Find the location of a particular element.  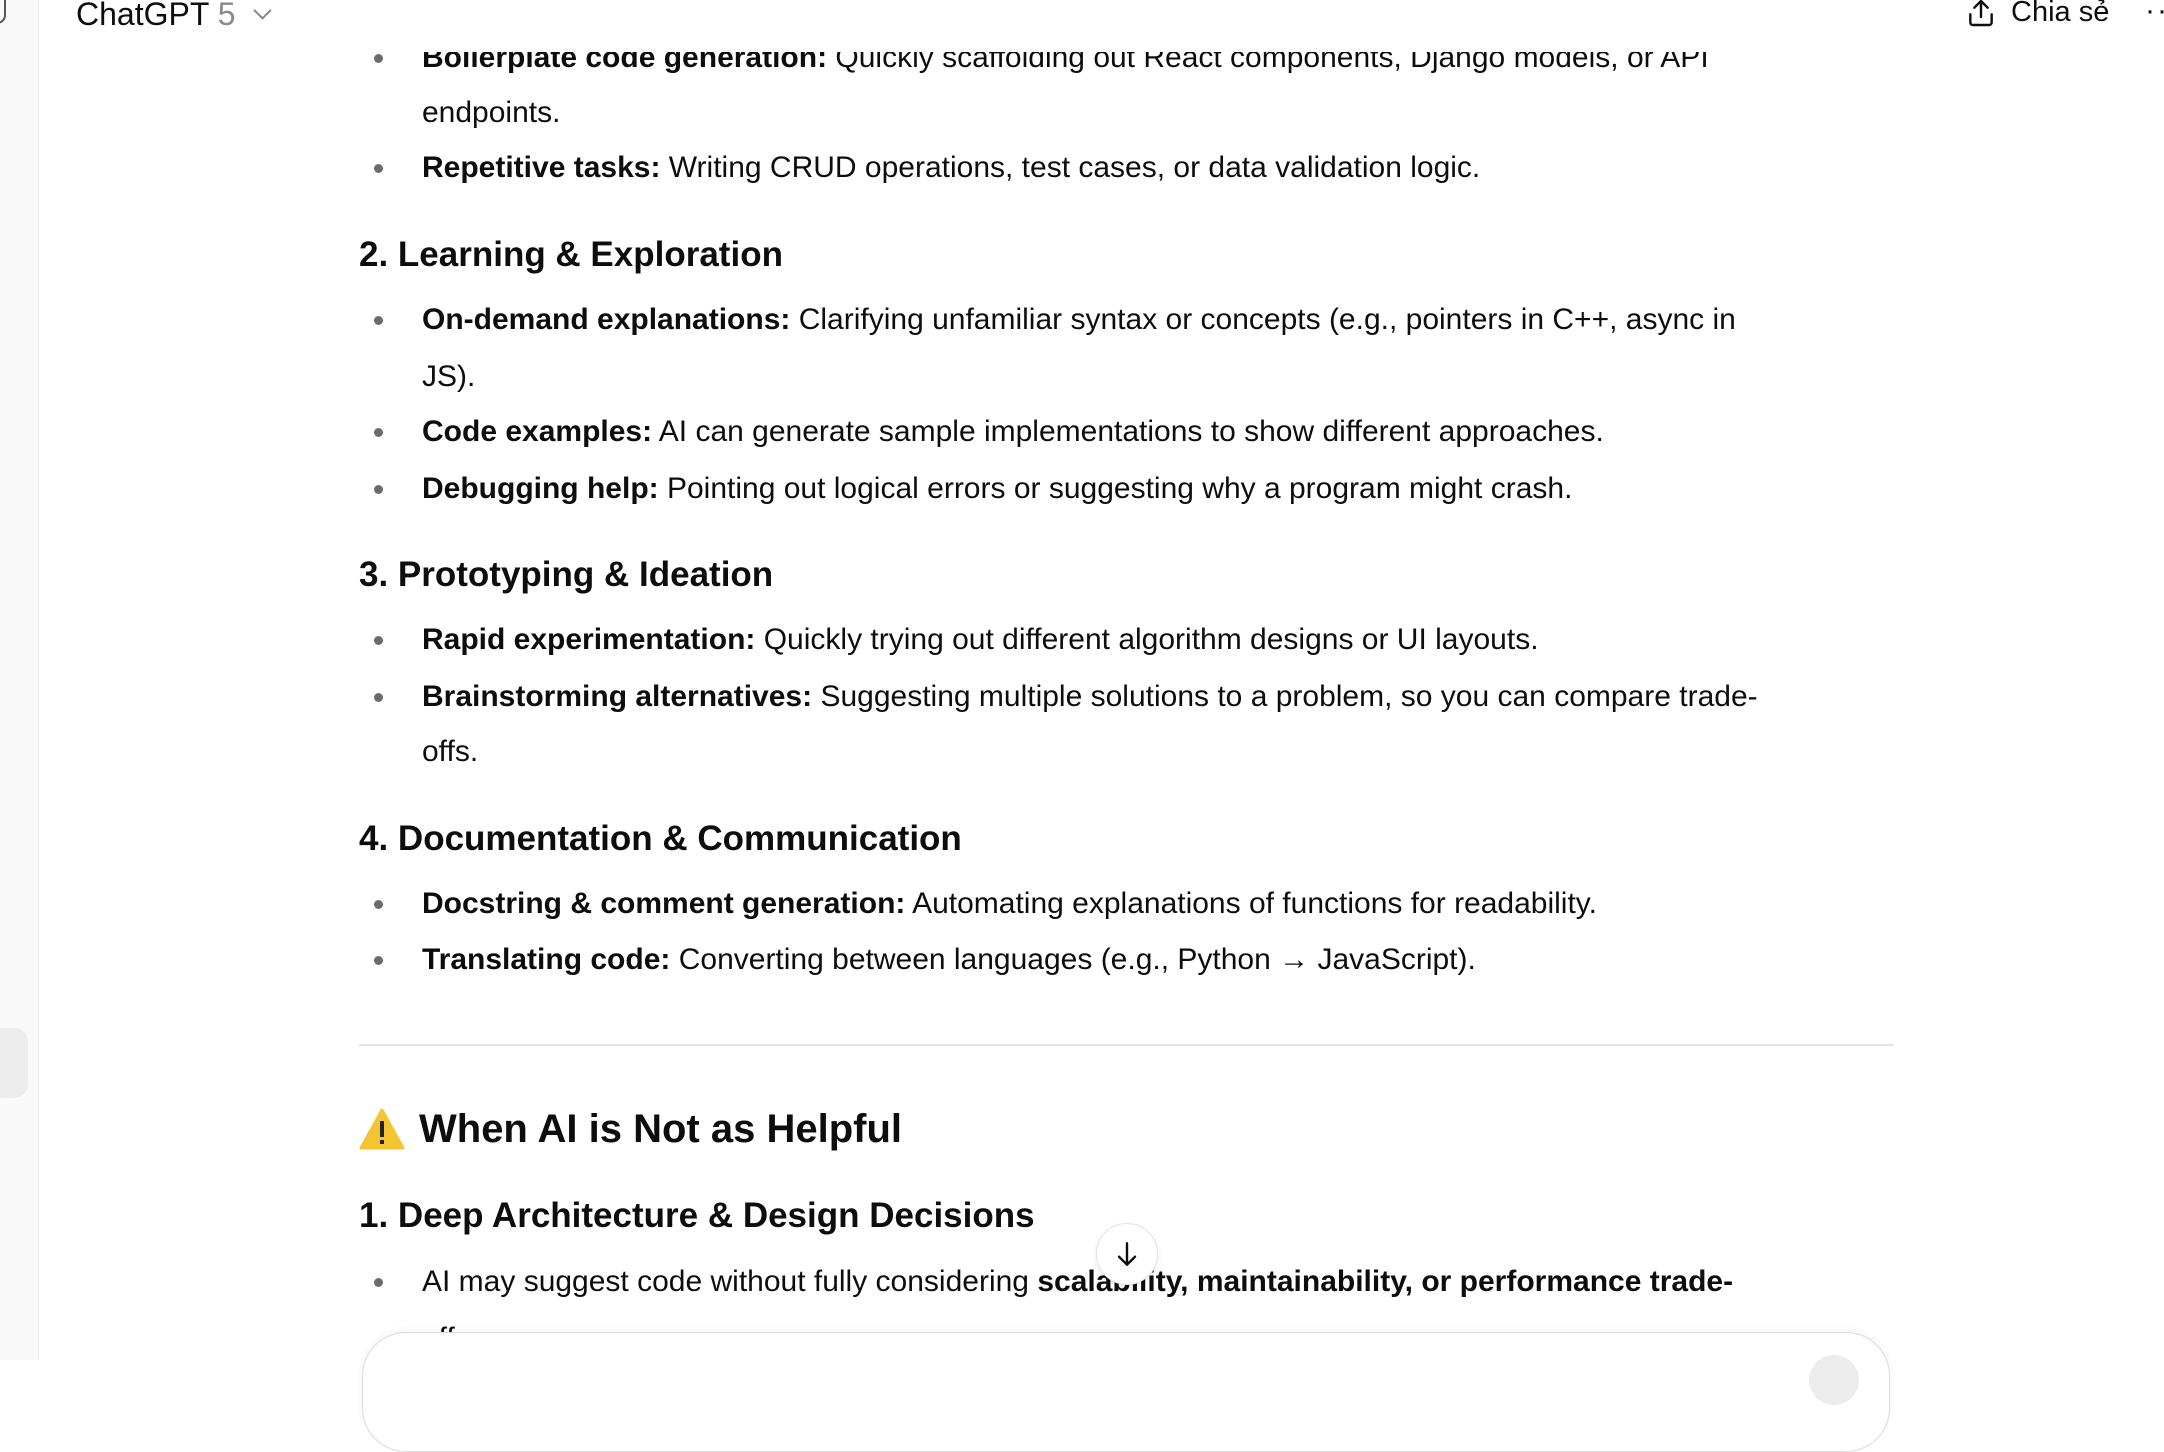

header: ChatGPT 5 Chia sẻ ·· is located at coordinates (1102, 26).